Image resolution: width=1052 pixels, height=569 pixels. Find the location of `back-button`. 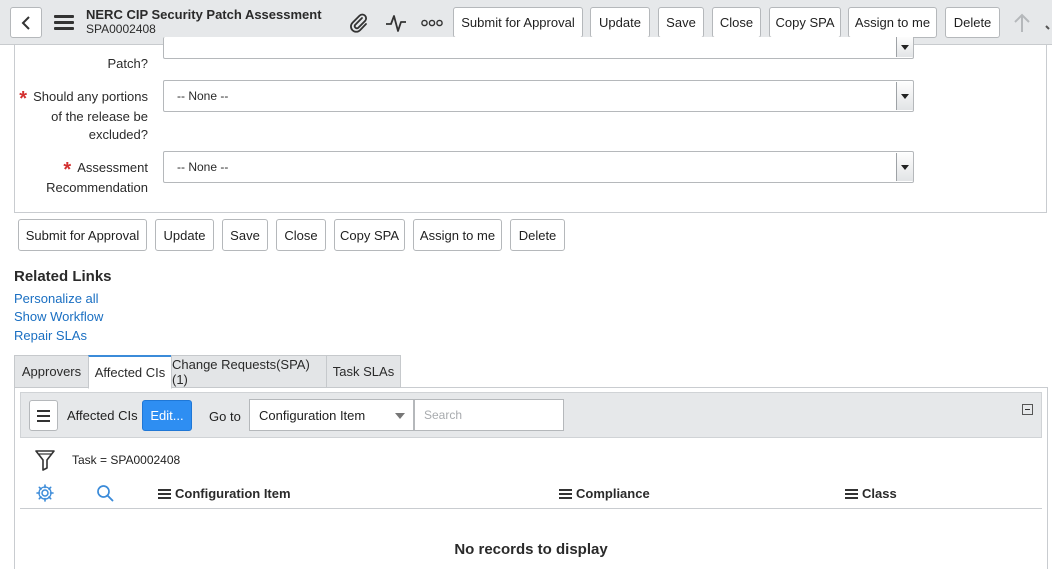

back-button is located at coordinates (26, 22).